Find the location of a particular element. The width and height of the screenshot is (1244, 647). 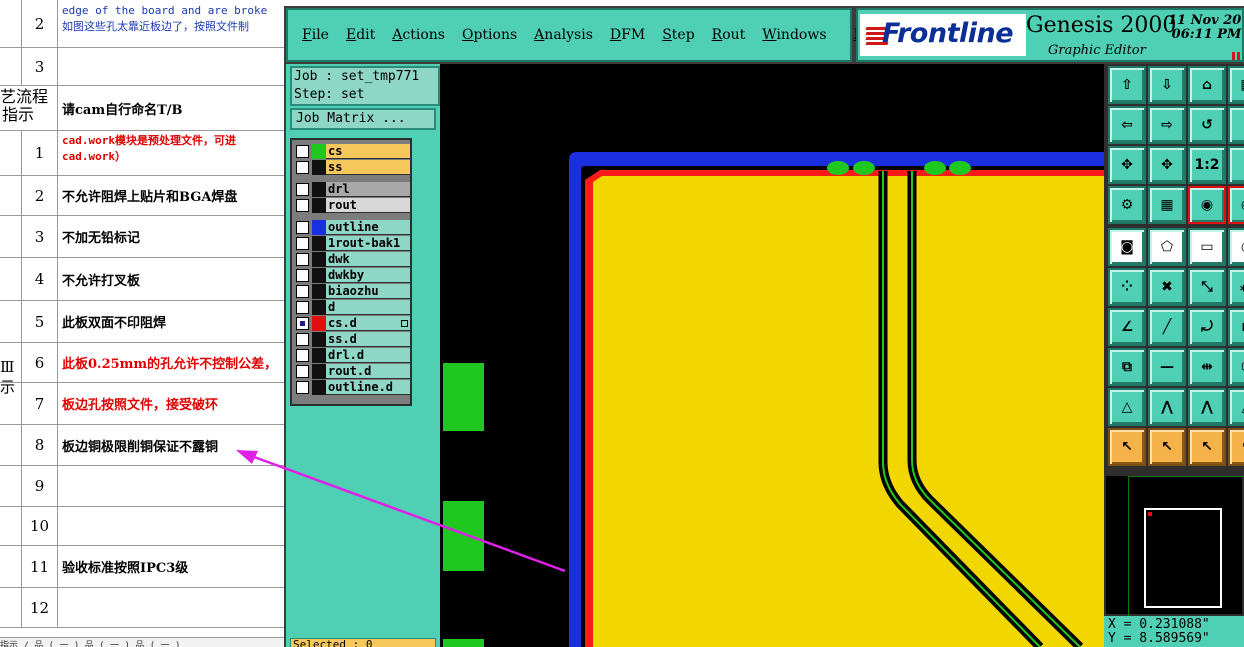

resize-icon-button: — is located at coordinates (1167, 367).